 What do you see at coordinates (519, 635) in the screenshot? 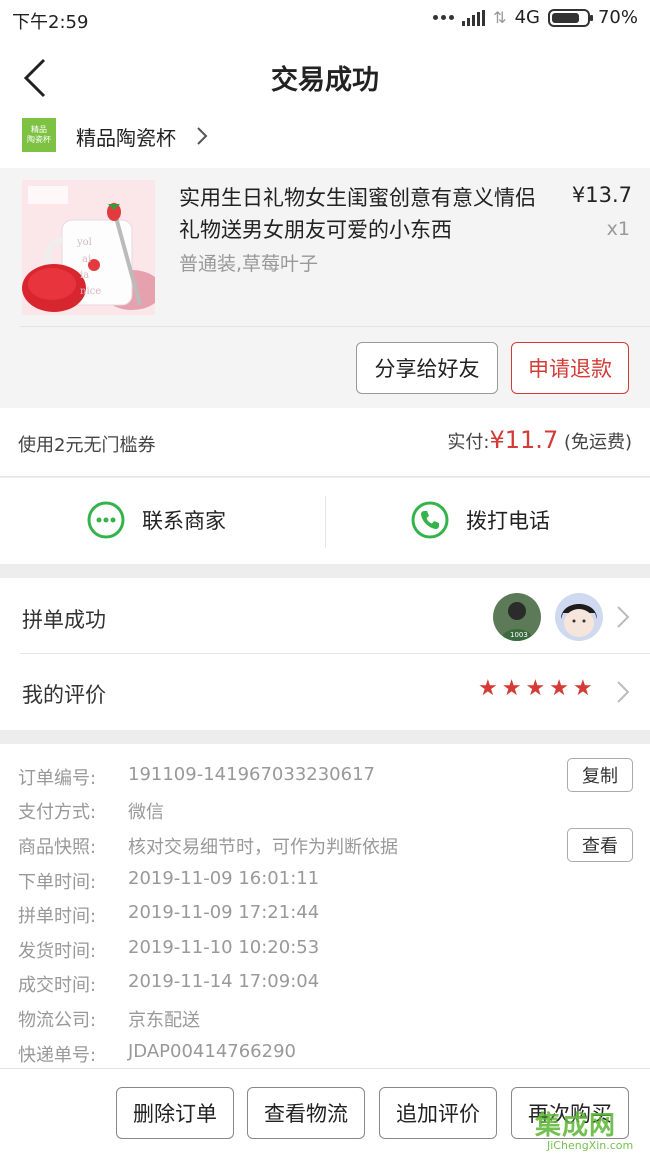
I see `svg-text: 1003` at bounding box center [519, 635].